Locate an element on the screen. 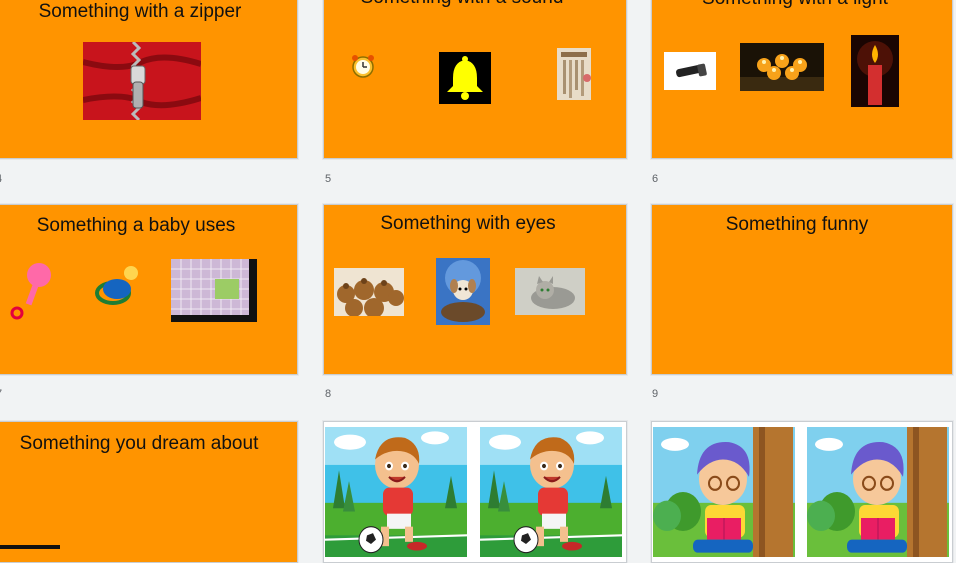  flashlight-photo is located at coordinates (690, 71).